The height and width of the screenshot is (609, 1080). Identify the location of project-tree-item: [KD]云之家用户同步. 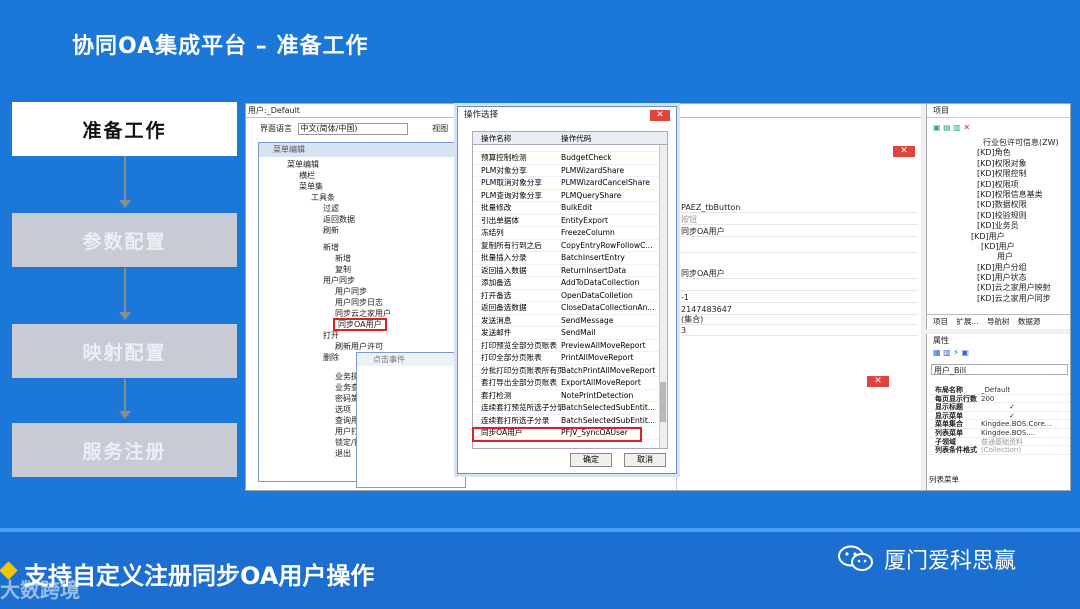
(998, 299).